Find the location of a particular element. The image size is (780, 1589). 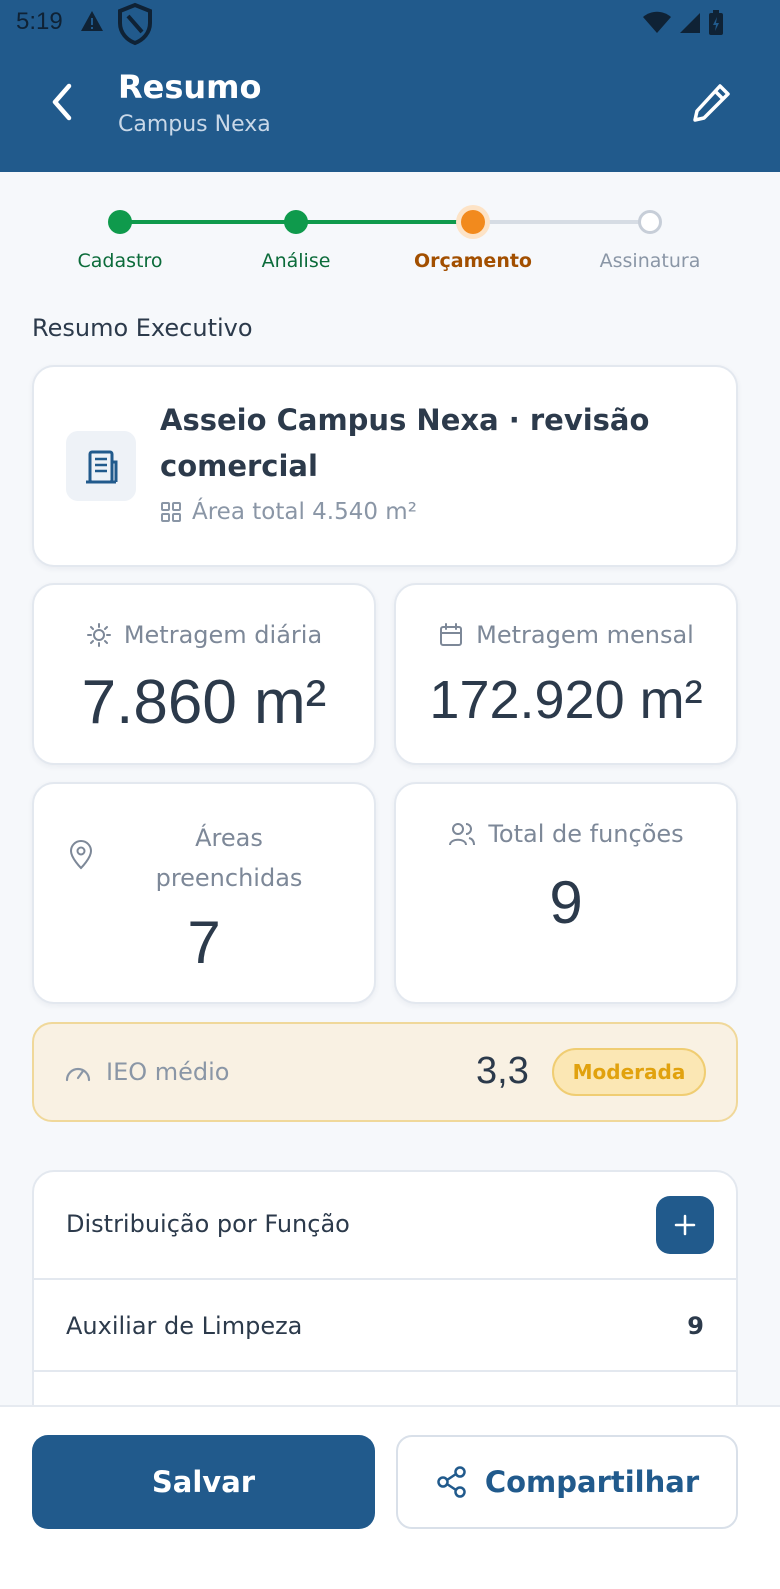

stat-card-functions: Total de funções 9 is located at coordinates (566, 893).